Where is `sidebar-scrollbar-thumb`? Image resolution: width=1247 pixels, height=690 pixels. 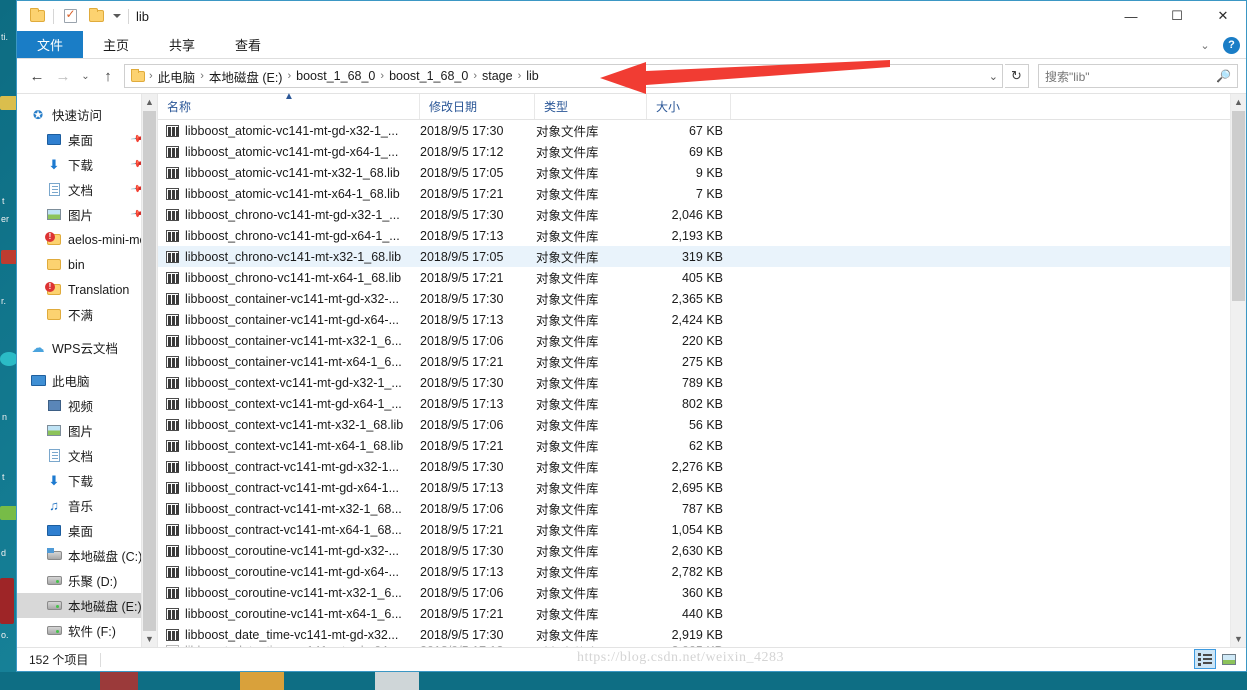 sidebar-scrollbar-thumb is located at coordinates (149, 371).